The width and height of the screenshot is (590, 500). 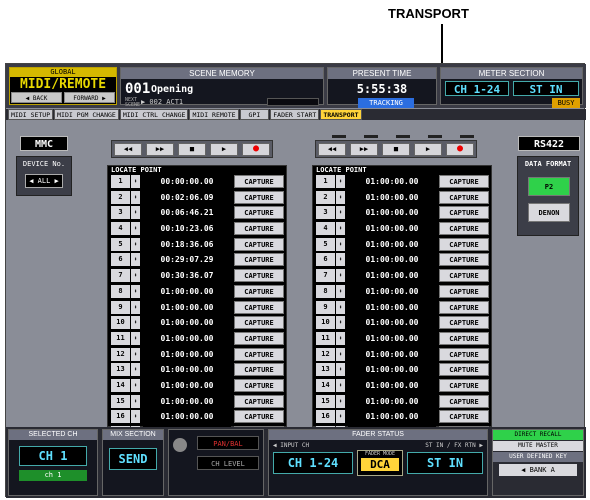 What do you see at coordinates (313, 463) in the screenshot?
I see `fader-ch-button: CH 1-24` at bounding box center [313, 463].